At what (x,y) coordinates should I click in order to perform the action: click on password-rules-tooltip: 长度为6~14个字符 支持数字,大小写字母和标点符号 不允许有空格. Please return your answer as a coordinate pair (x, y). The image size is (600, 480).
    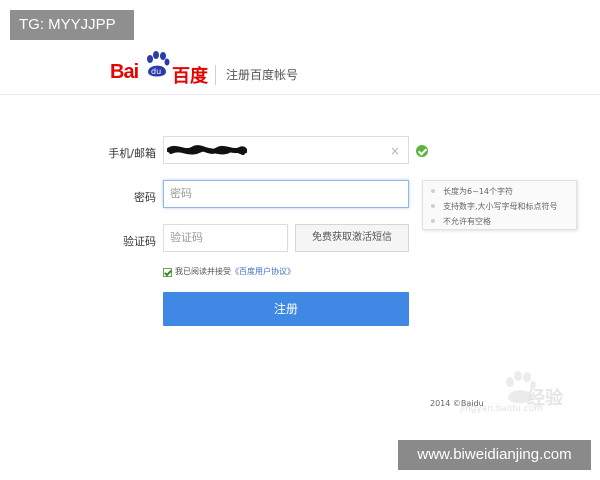
    Looking at the image, I should click on (499, 205).